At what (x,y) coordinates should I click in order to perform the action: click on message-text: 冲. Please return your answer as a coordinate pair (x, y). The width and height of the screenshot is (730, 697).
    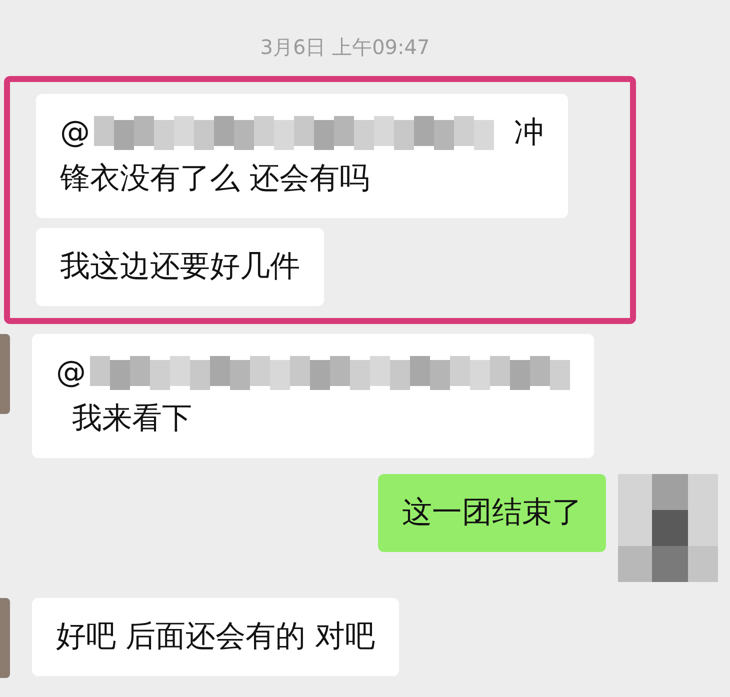
    Looking at the image, I should click on (529, 133).